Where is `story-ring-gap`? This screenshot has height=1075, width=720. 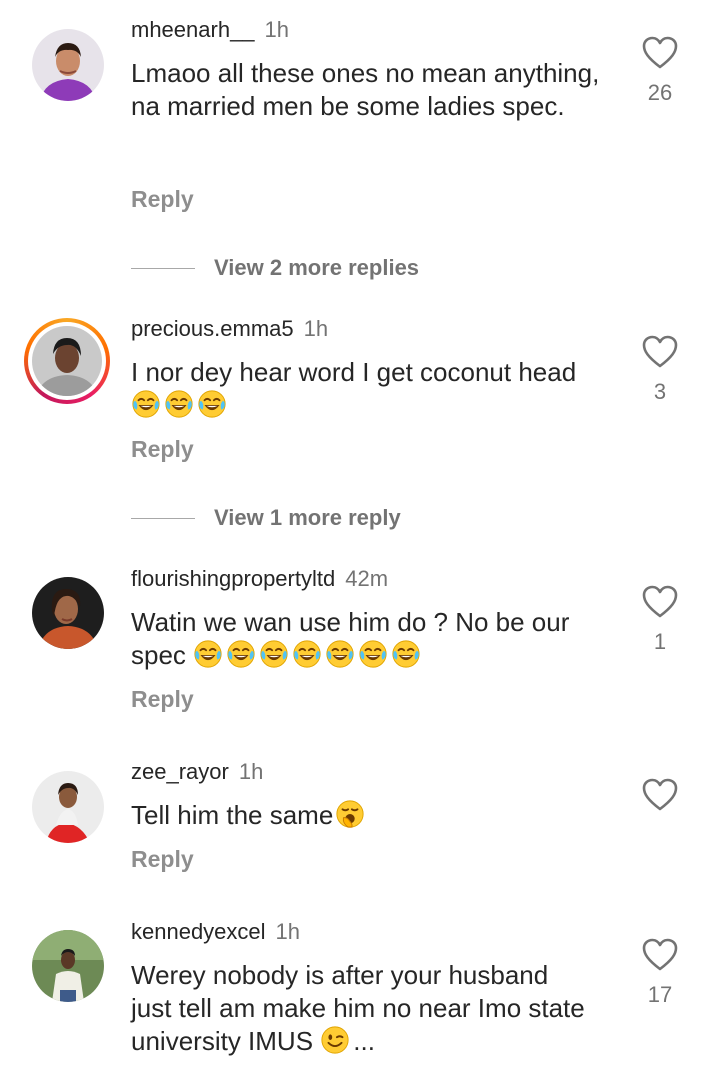
story-ring-gap is located at coordinates (67, 361).